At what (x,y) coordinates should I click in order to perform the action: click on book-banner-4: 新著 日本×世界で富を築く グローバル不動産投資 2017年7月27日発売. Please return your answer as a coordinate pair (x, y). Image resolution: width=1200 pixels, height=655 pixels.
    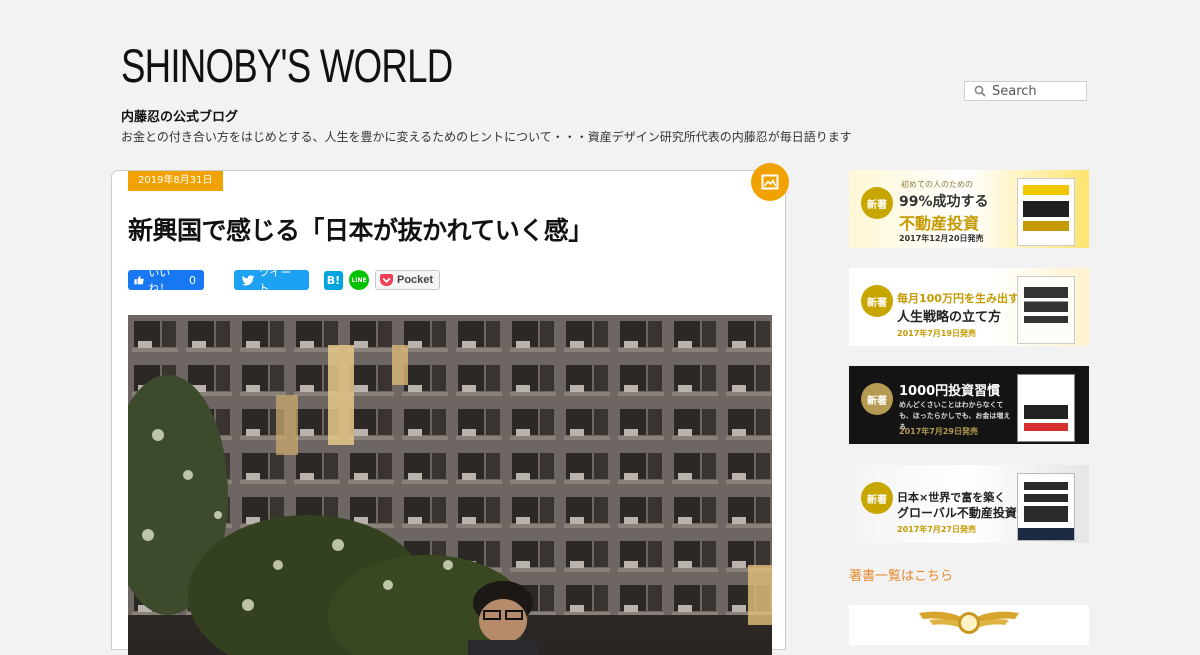
    Looking at the image, I should click on (969, 504).